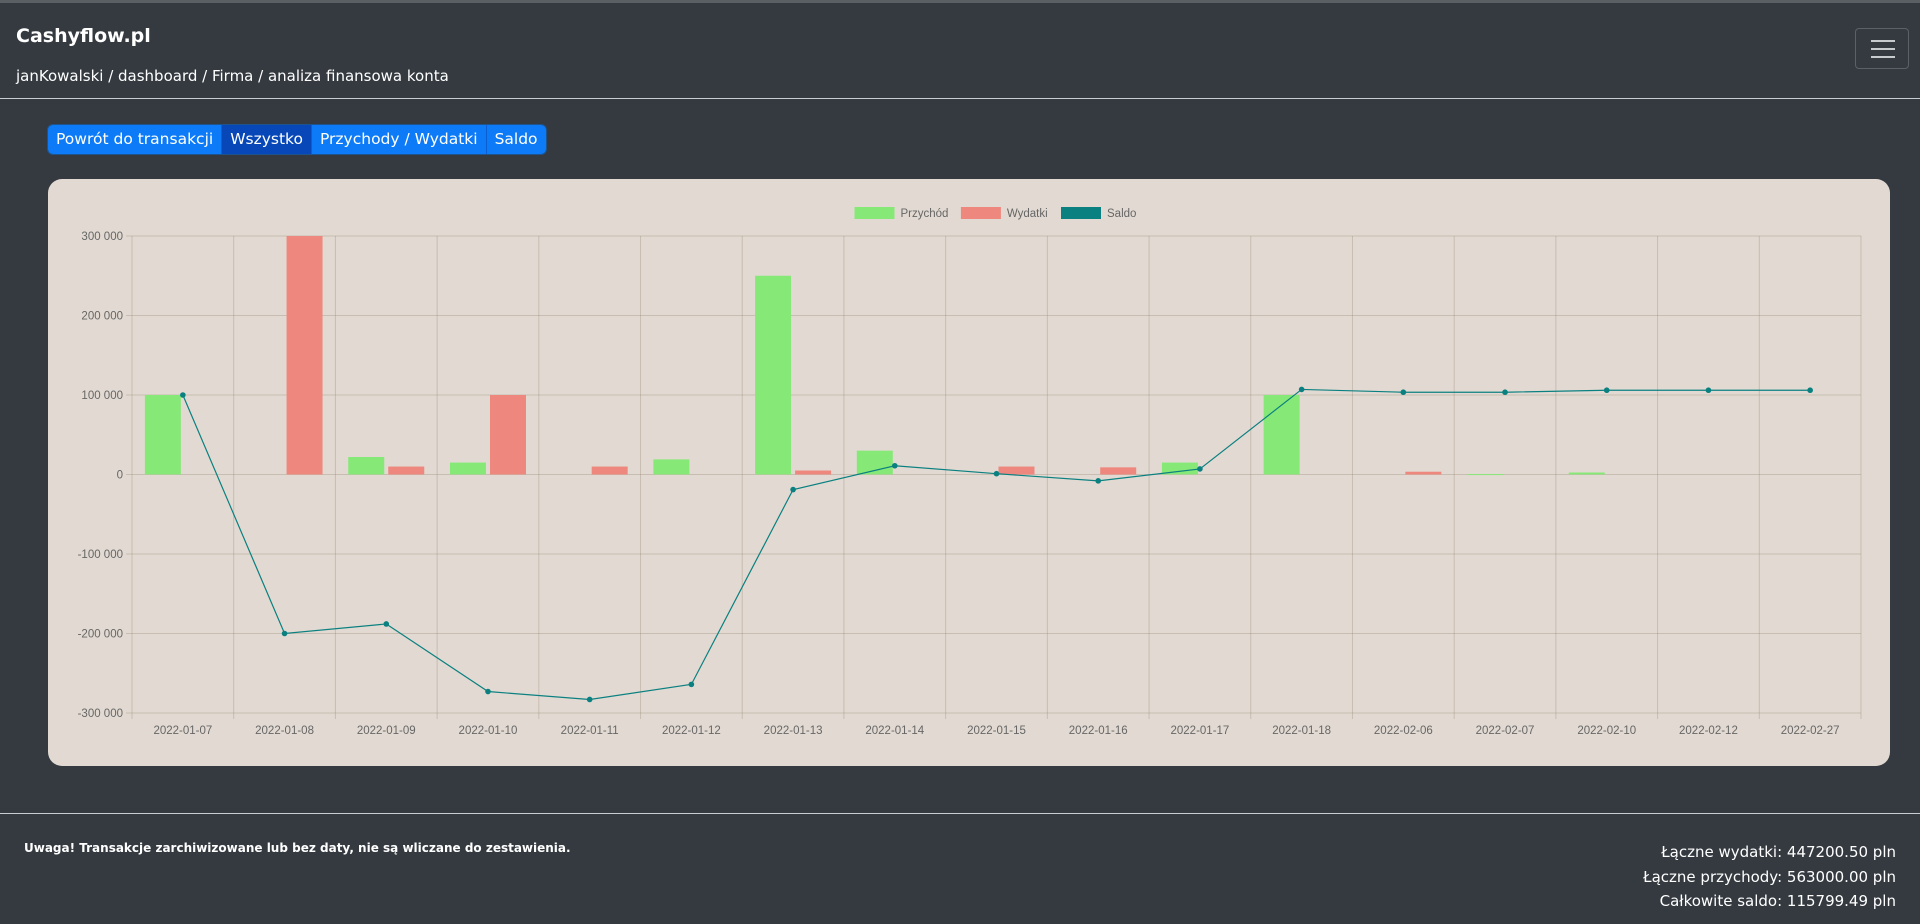 This screenshot has height=924, width=1920. Describe the element at coordinates (102, 396) in the screenshot. I see `y-tick-label: 100 000` at that location.